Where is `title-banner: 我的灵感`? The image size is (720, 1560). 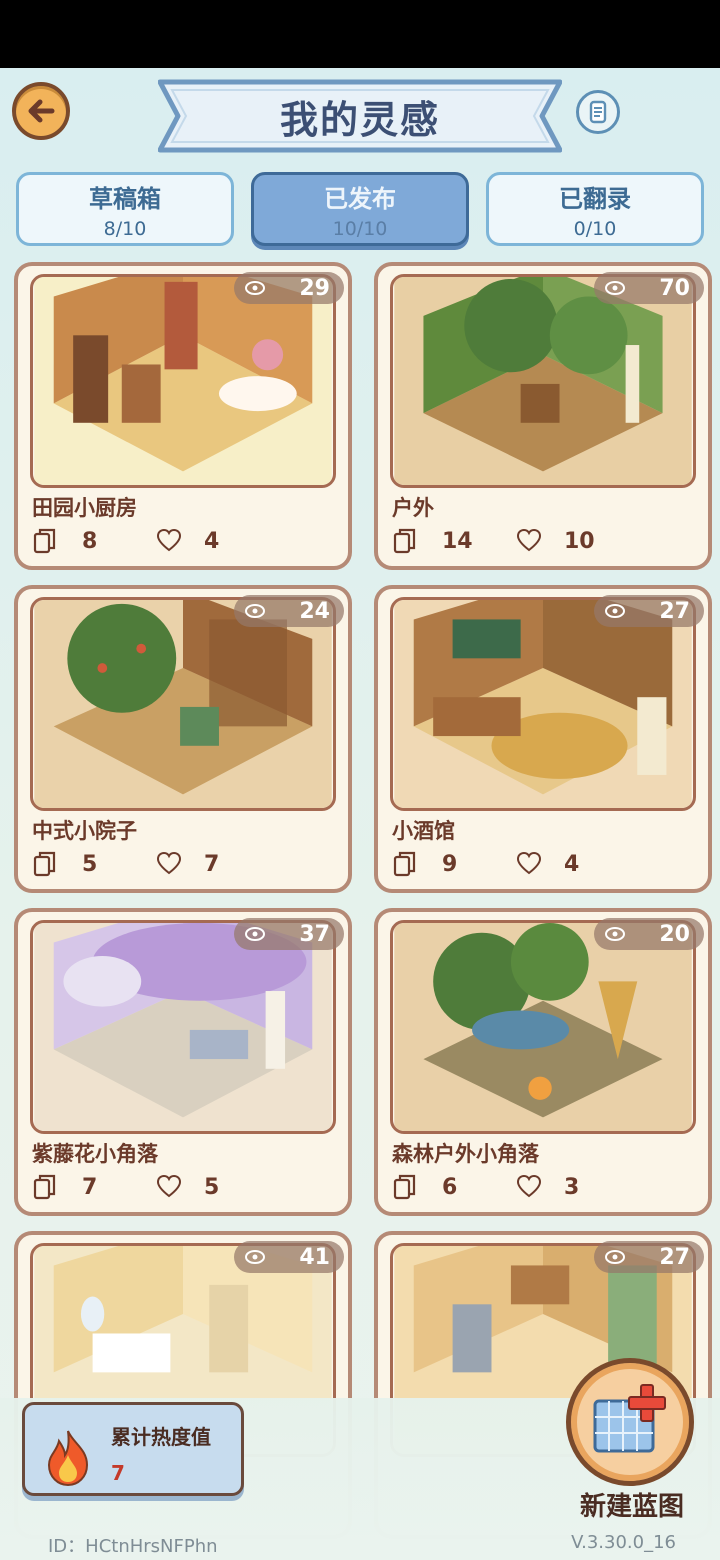 title-banner: 我的灵感 is located at coordinates (360, 116).